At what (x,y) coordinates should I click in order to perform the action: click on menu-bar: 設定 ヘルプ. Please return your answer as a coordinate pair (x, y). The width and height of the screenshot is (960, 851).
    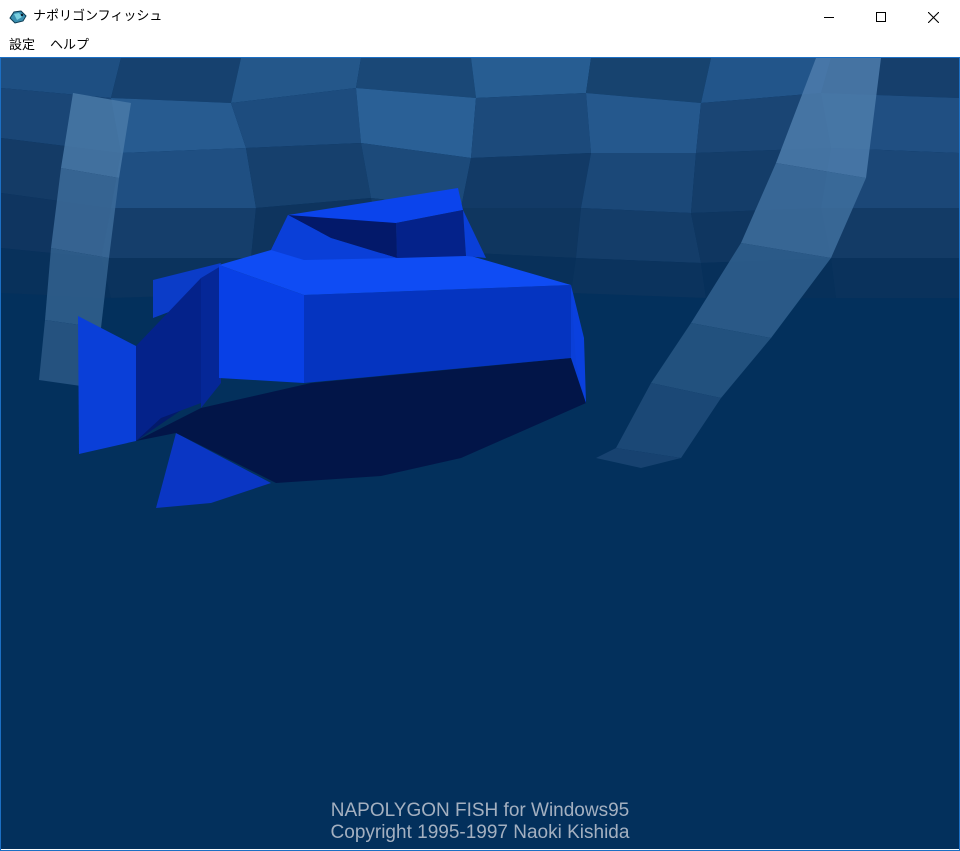
    Looking at the image, I should click on (480, 45).